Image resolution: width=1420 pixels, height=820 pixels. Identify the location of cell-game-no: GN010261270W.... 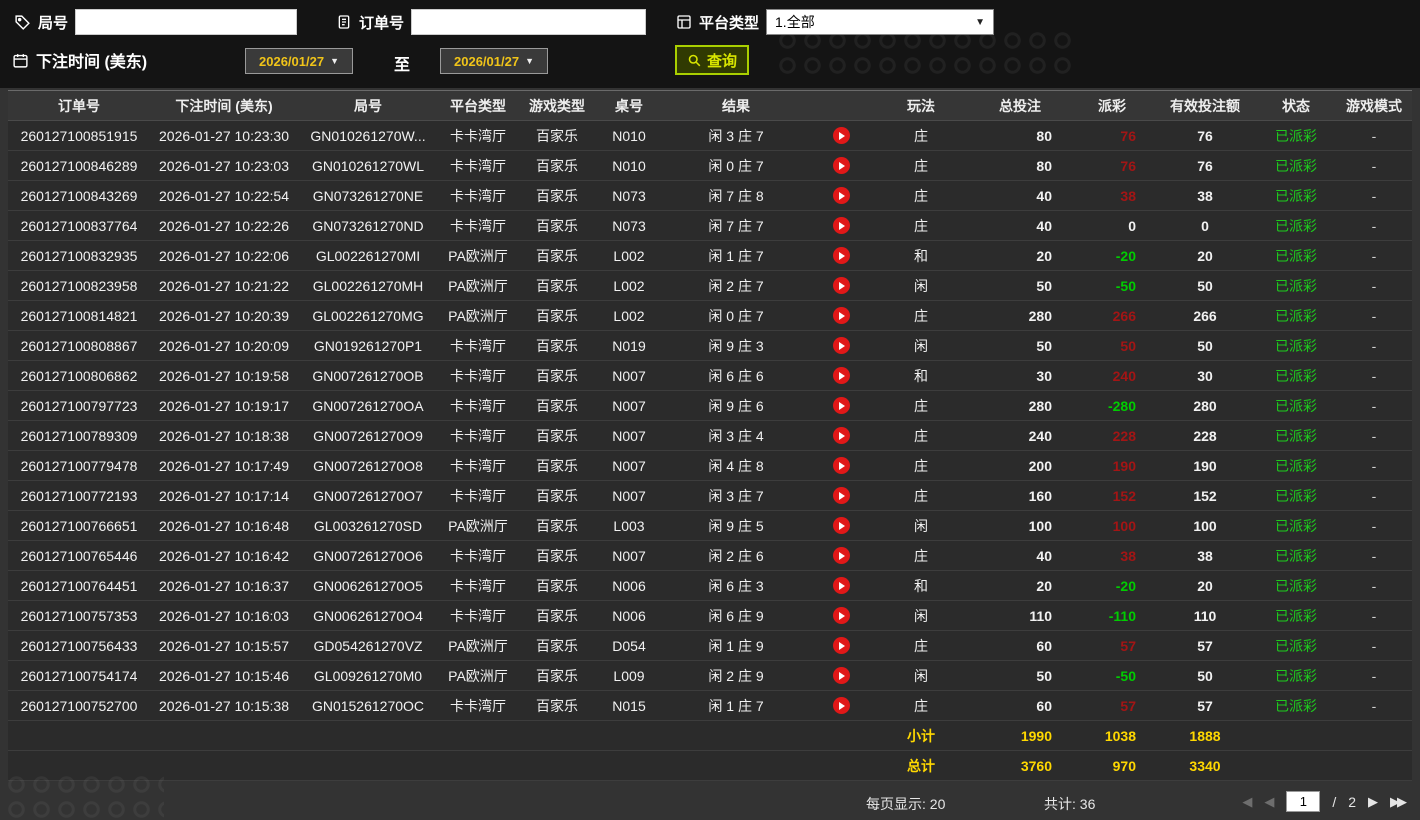
(368, 135).